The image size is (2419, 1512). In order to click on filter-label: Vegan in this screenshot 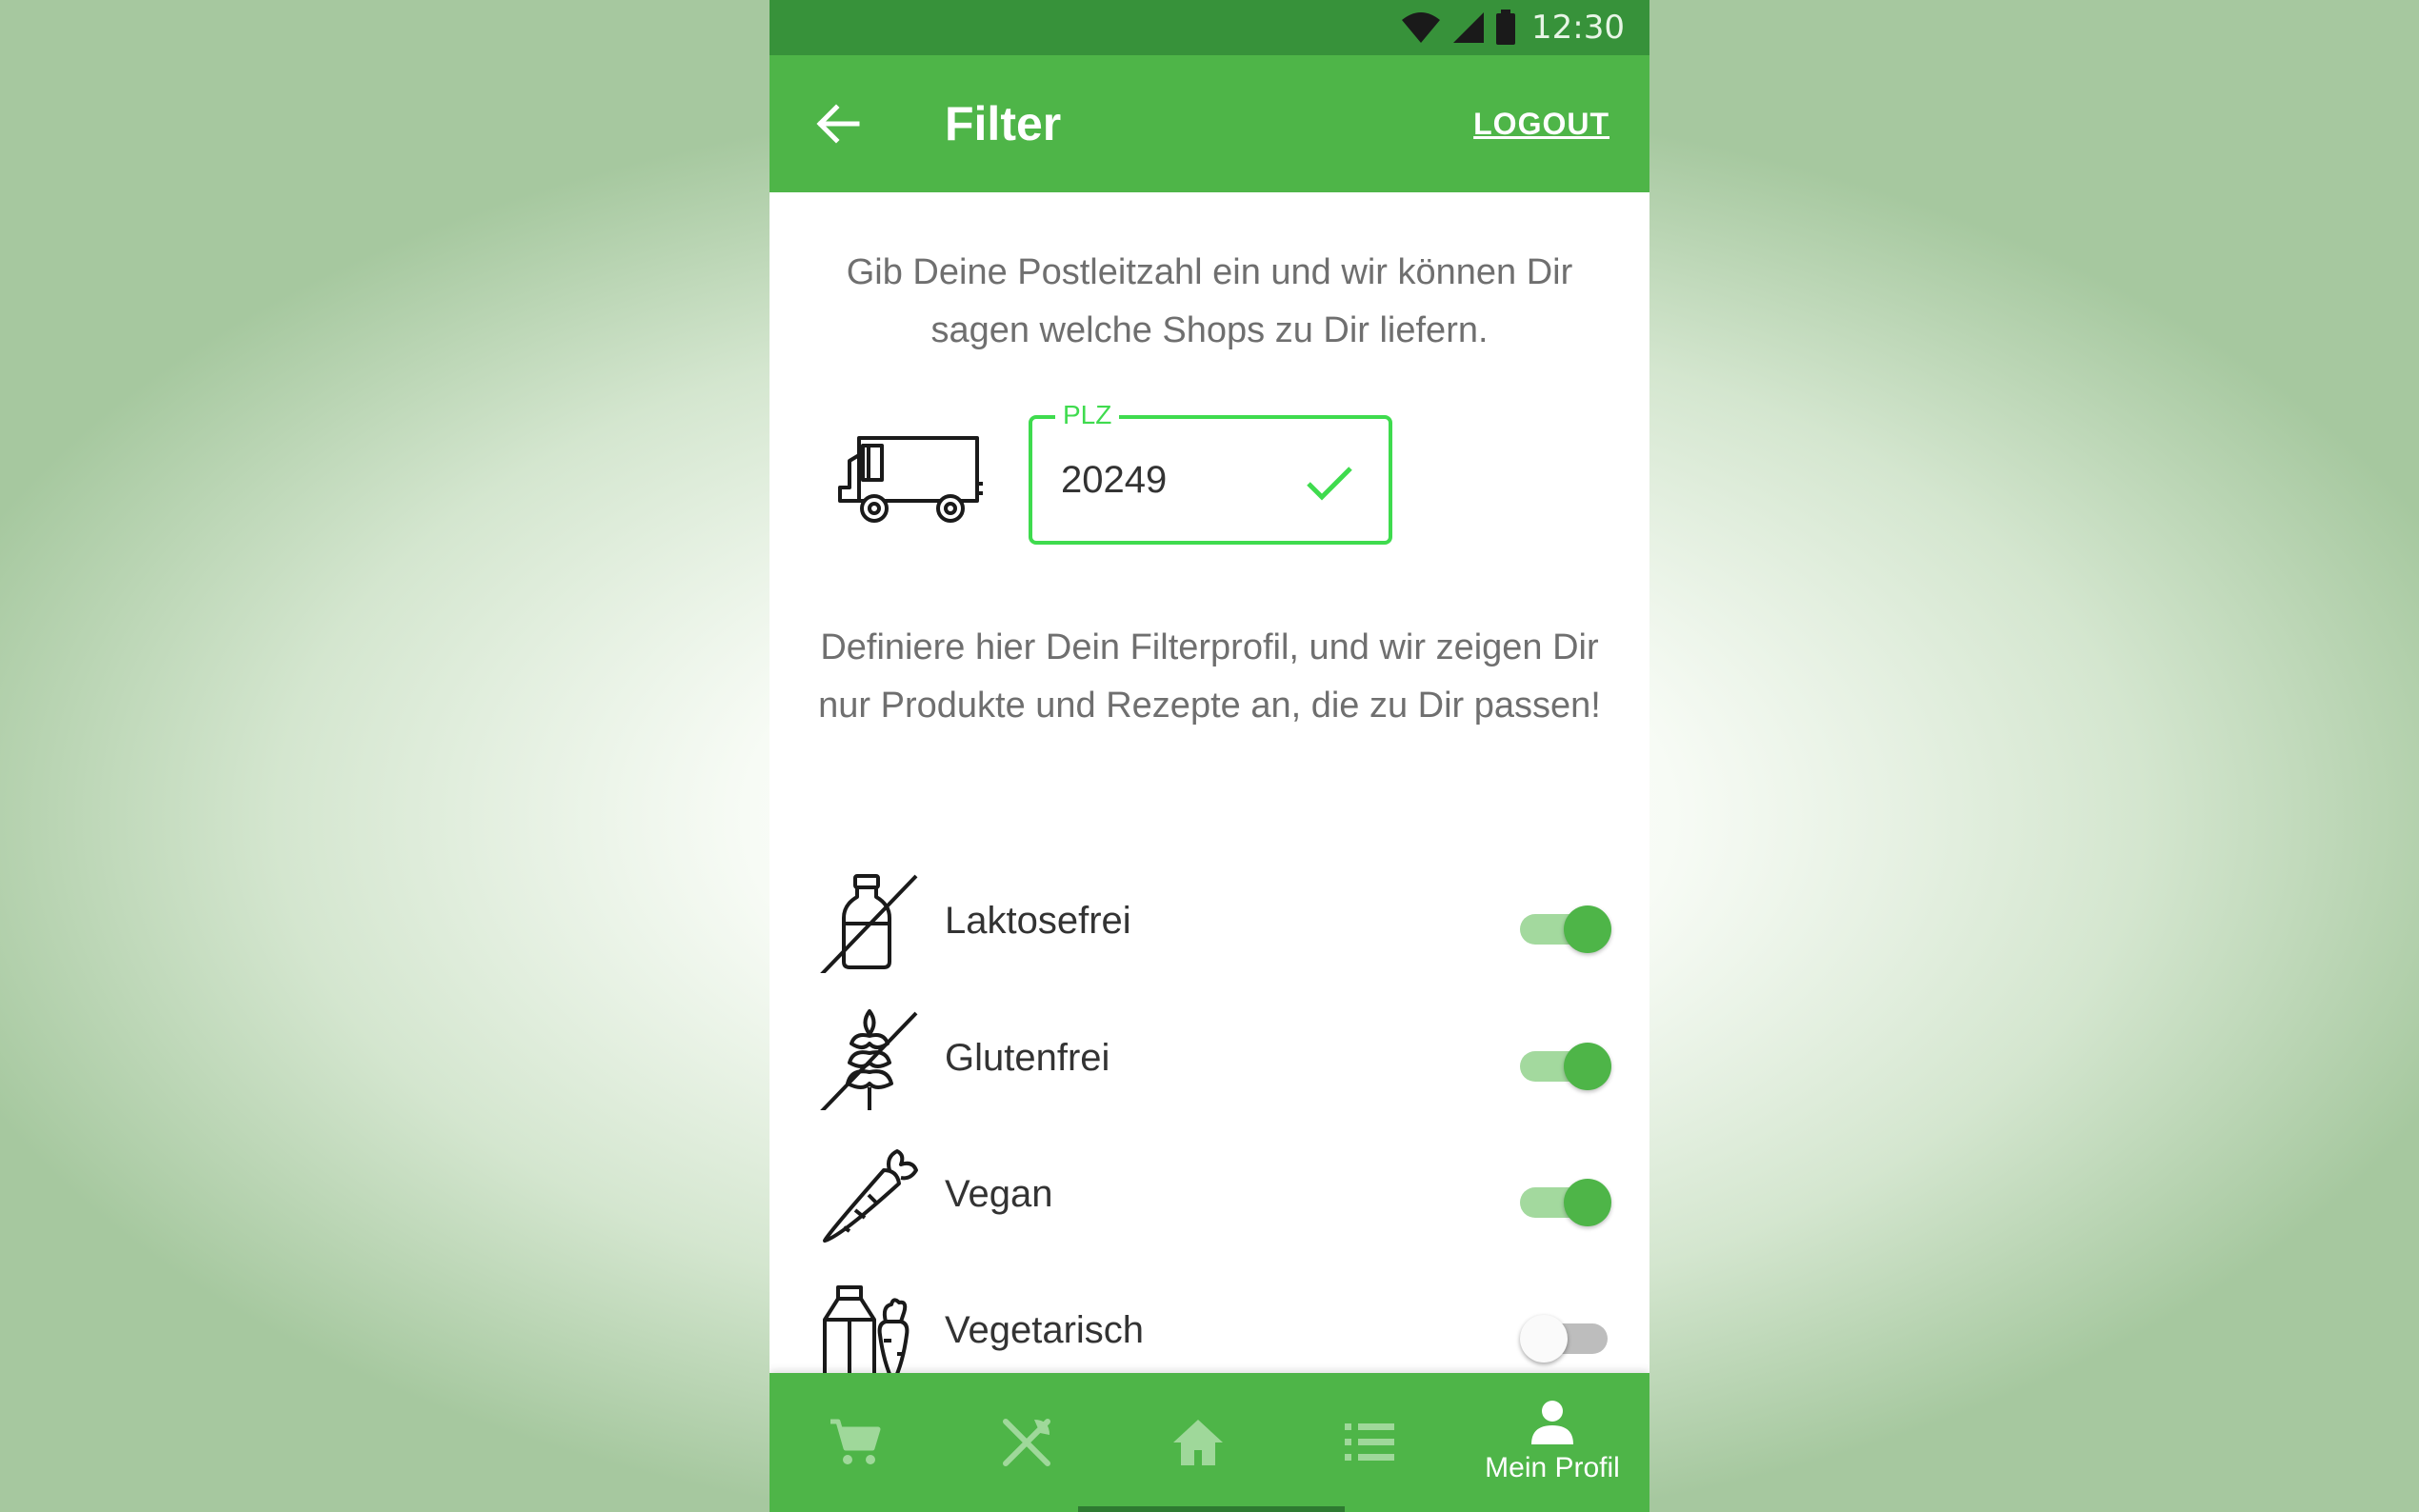, I will do `click(999, 1194)`.